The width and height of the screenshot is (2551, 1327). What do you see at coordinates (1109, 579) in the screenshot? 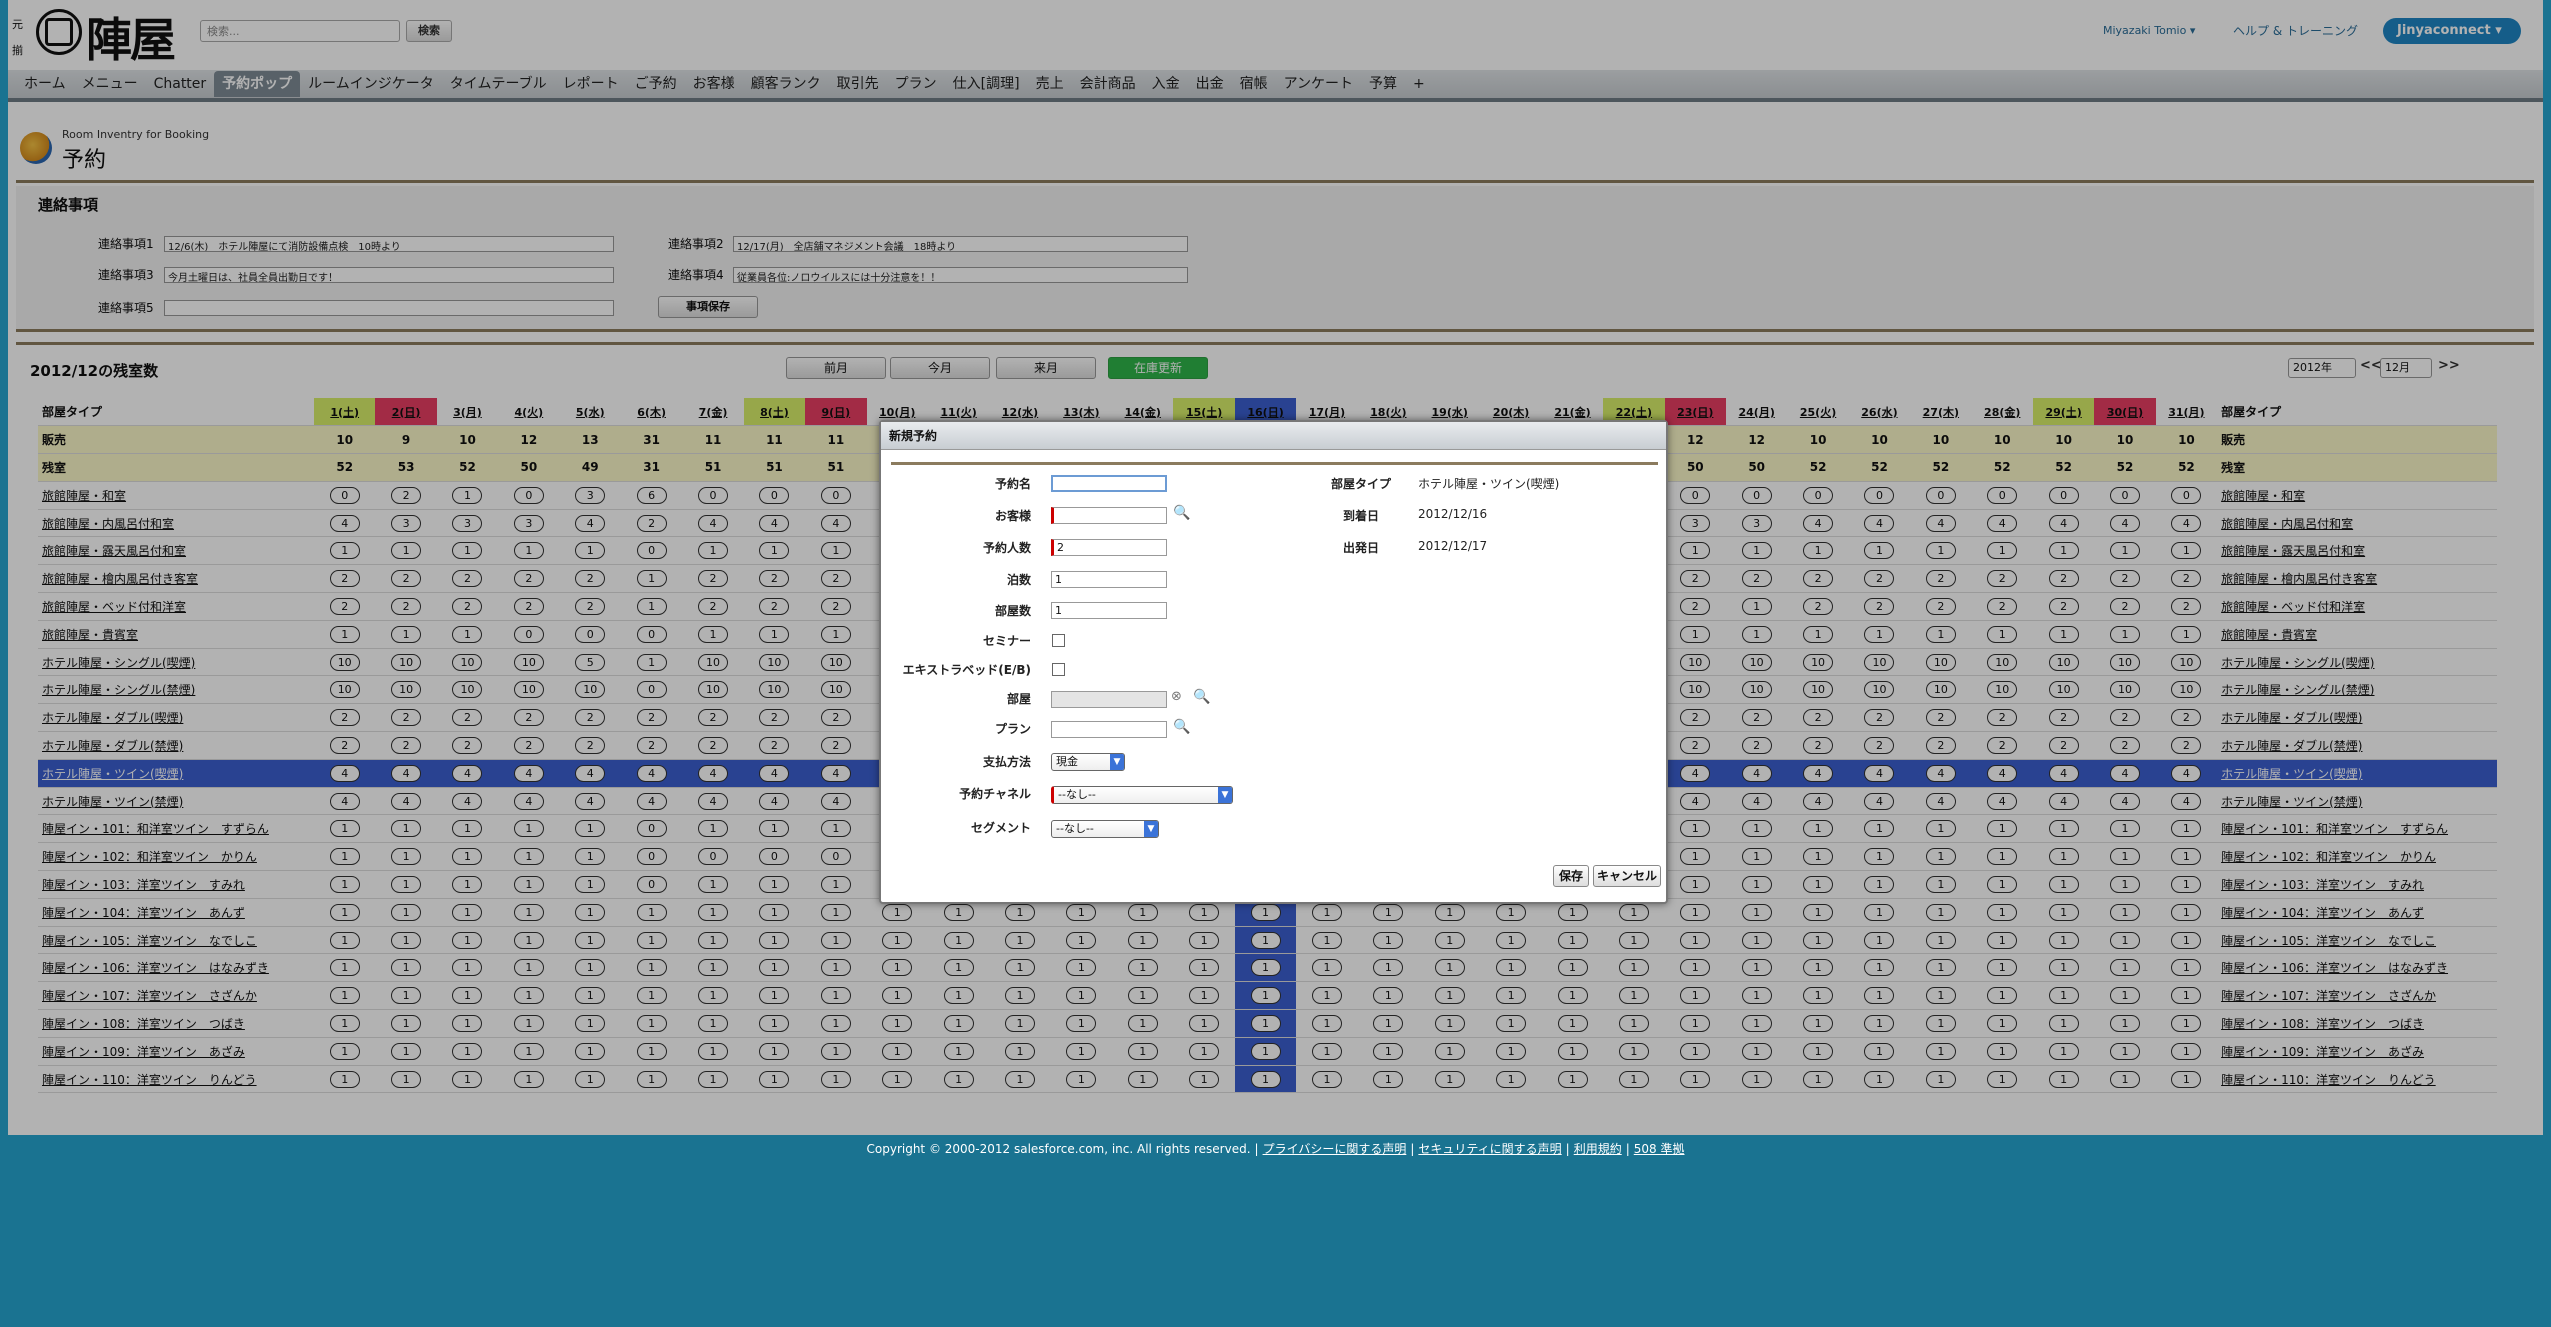
I see `nights-input: 1` at bounding box center [1109, 579].